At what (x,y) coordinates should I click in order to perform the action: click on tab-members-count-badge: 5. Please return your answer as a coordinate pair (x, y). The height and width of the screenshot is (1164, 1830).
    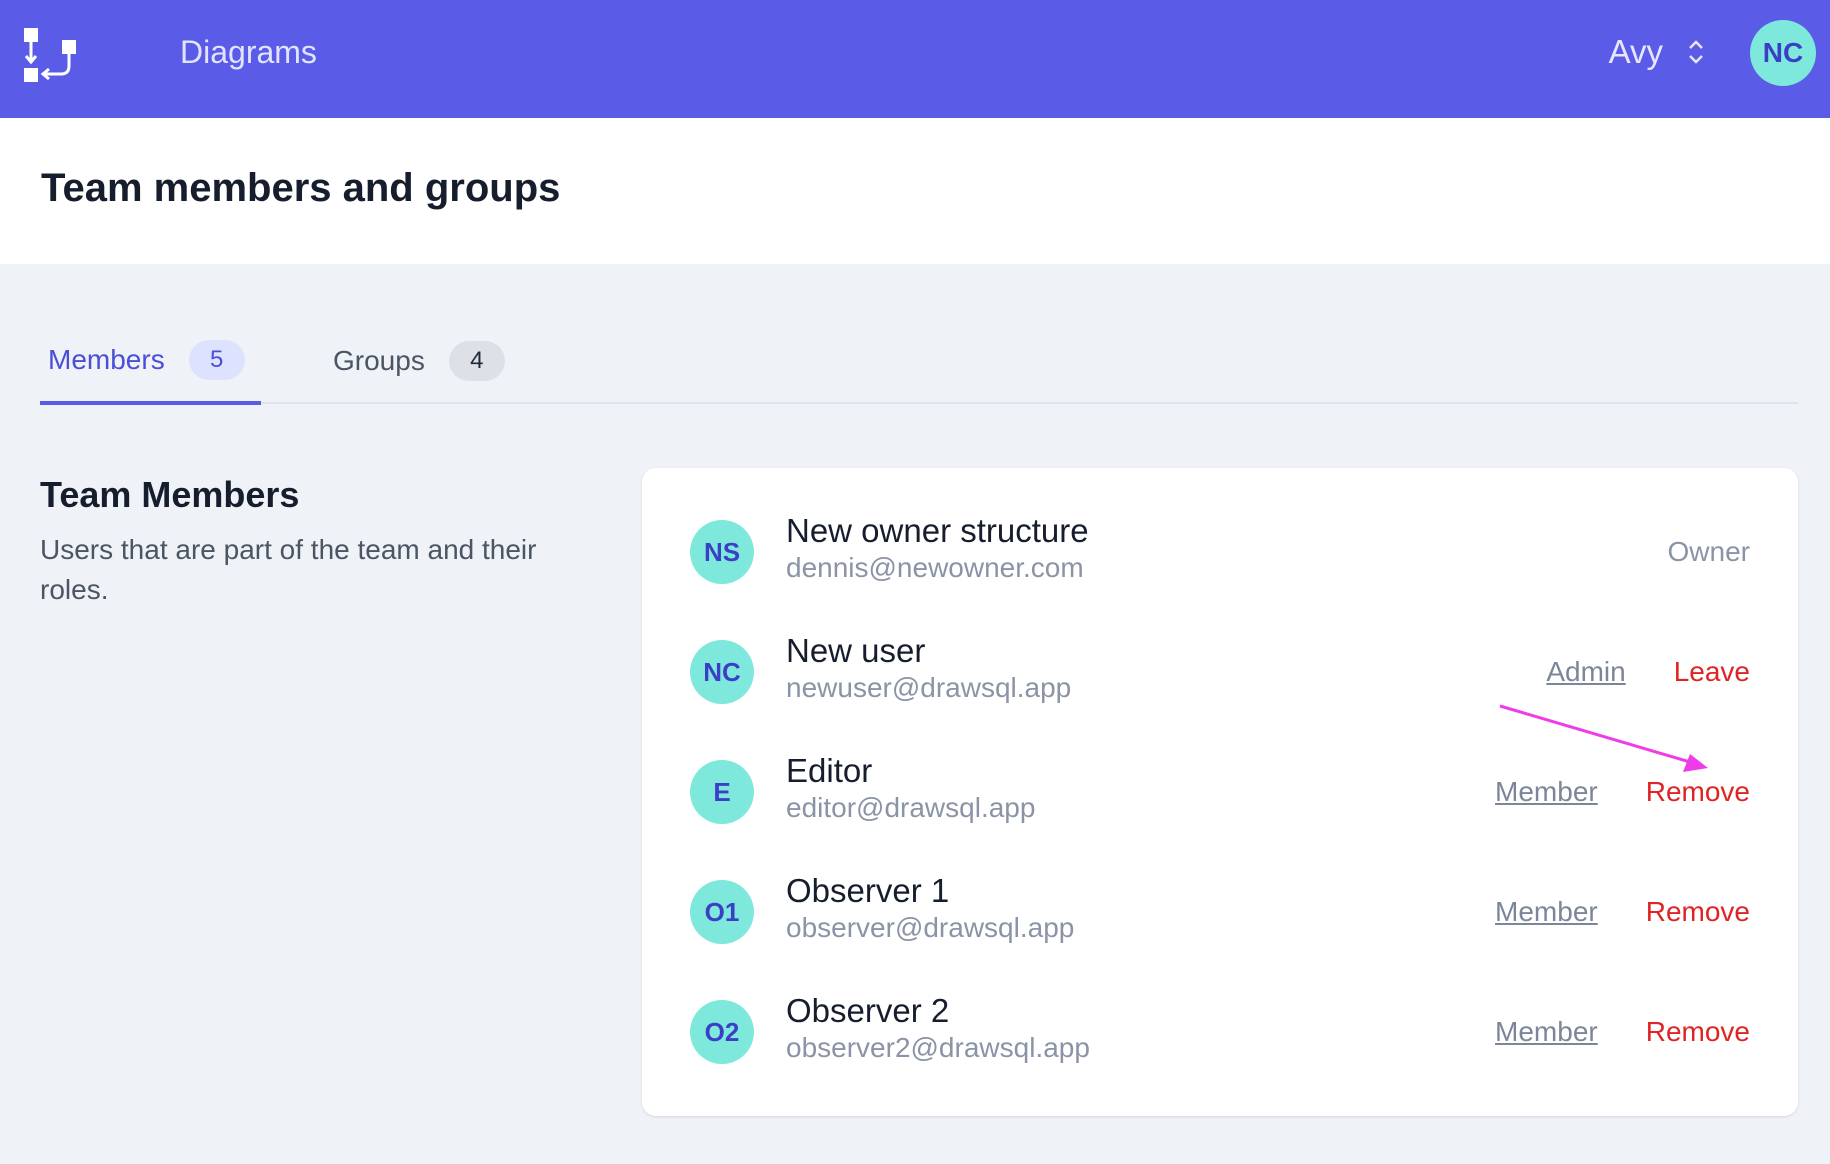
    Looking at the image, I should click on (216, 359).